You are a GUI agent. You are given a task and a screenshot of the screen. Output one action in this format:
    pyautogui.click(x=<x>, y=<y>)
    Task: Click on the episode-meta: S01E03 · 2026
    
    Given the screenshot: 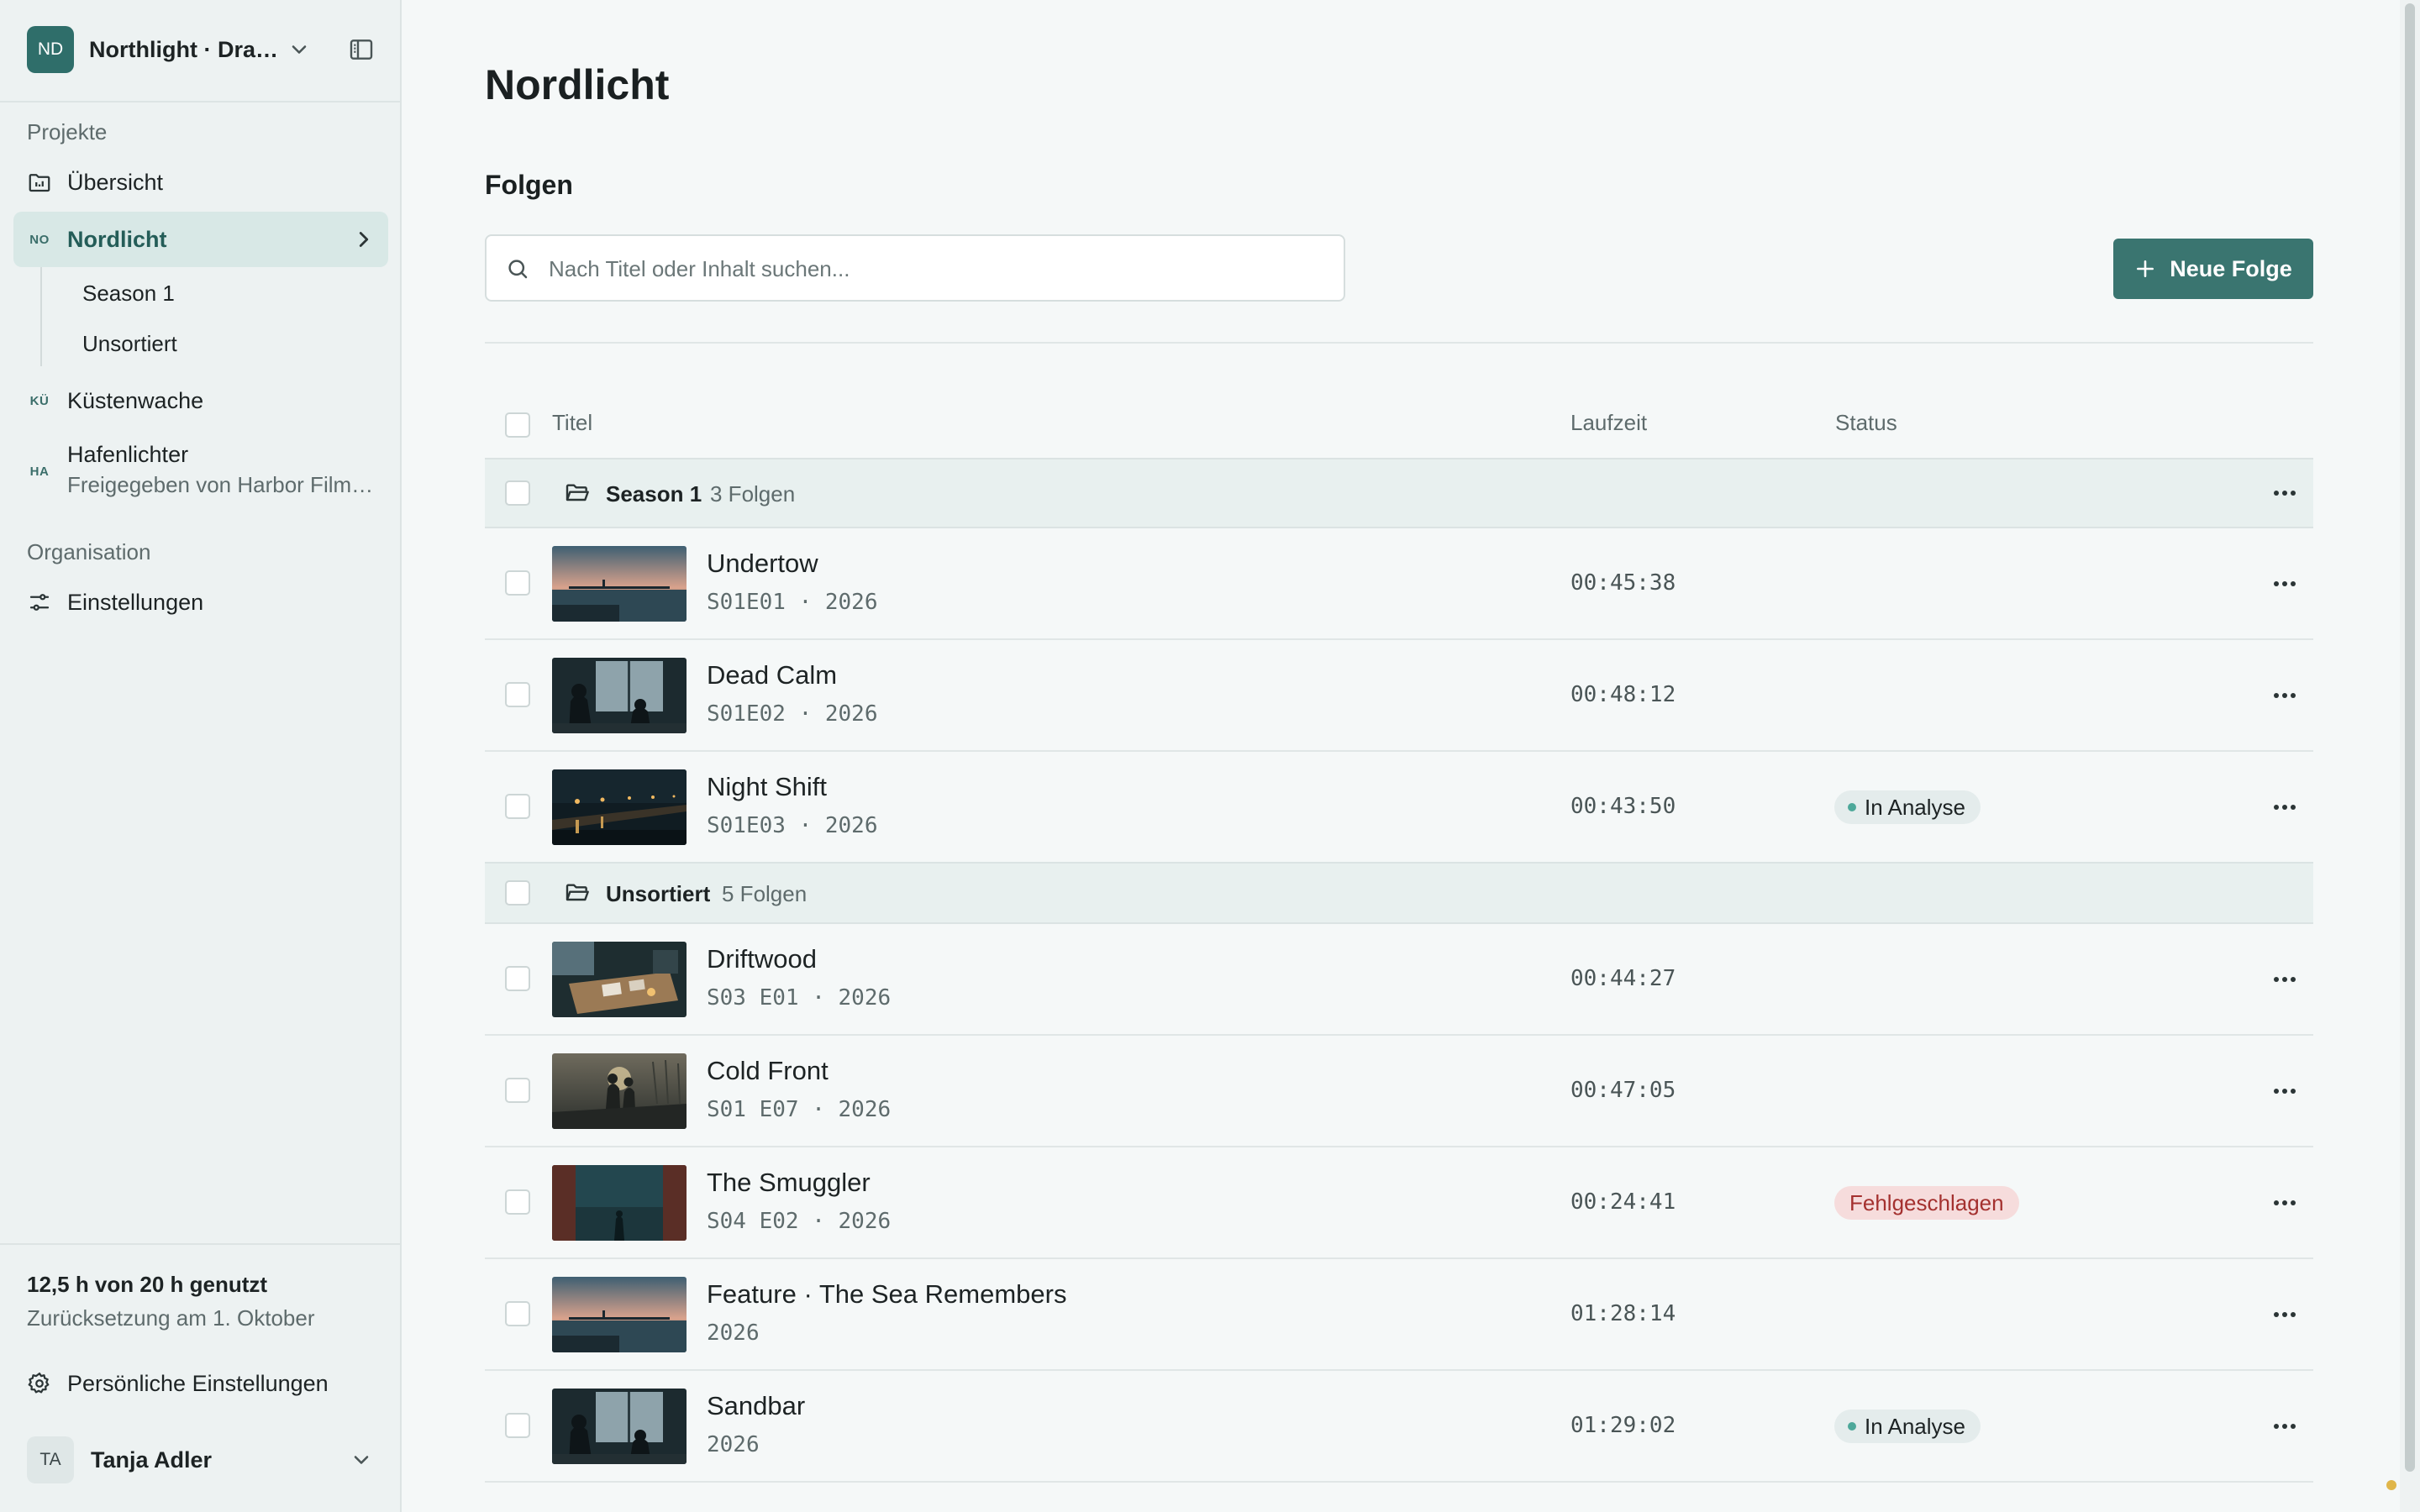 What is the action you would take?
    pyautogui.click(x=793, y=825)
    